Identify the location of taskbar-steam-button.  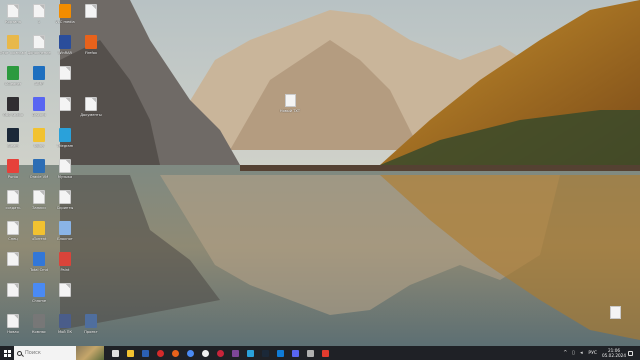
(265, 353).